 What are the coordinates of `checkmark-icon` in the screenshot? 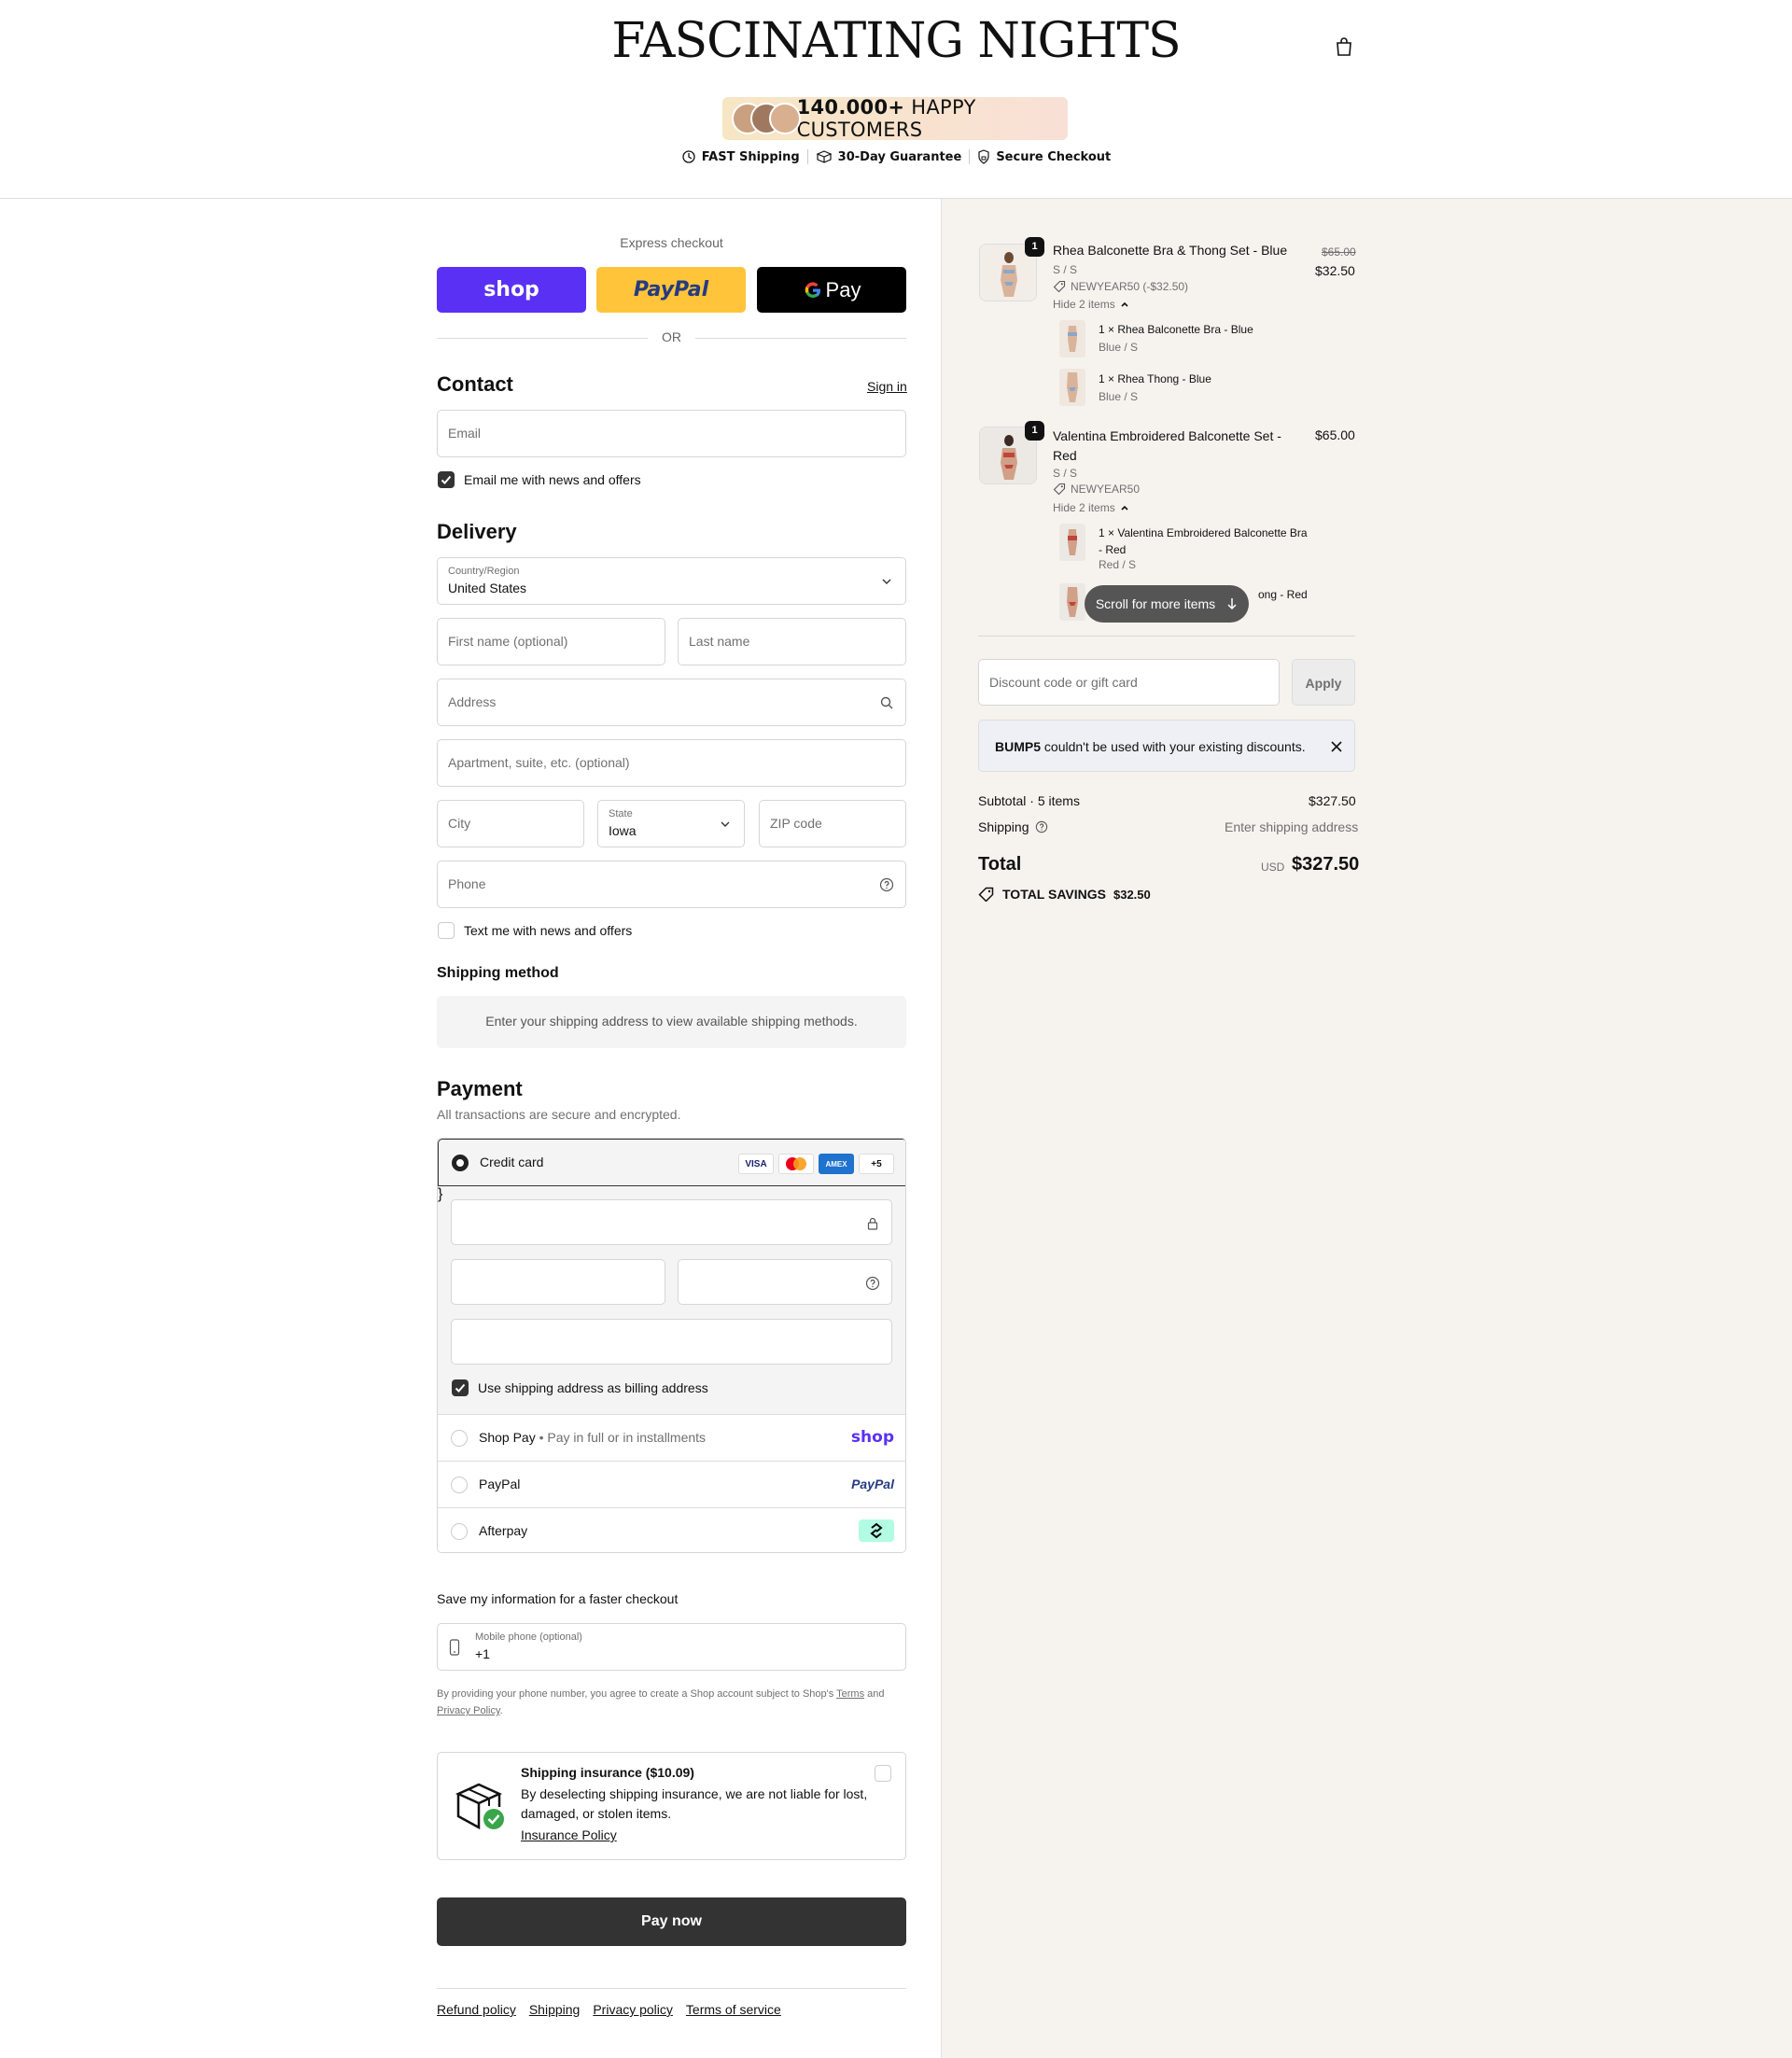 It's located at (446, 479).